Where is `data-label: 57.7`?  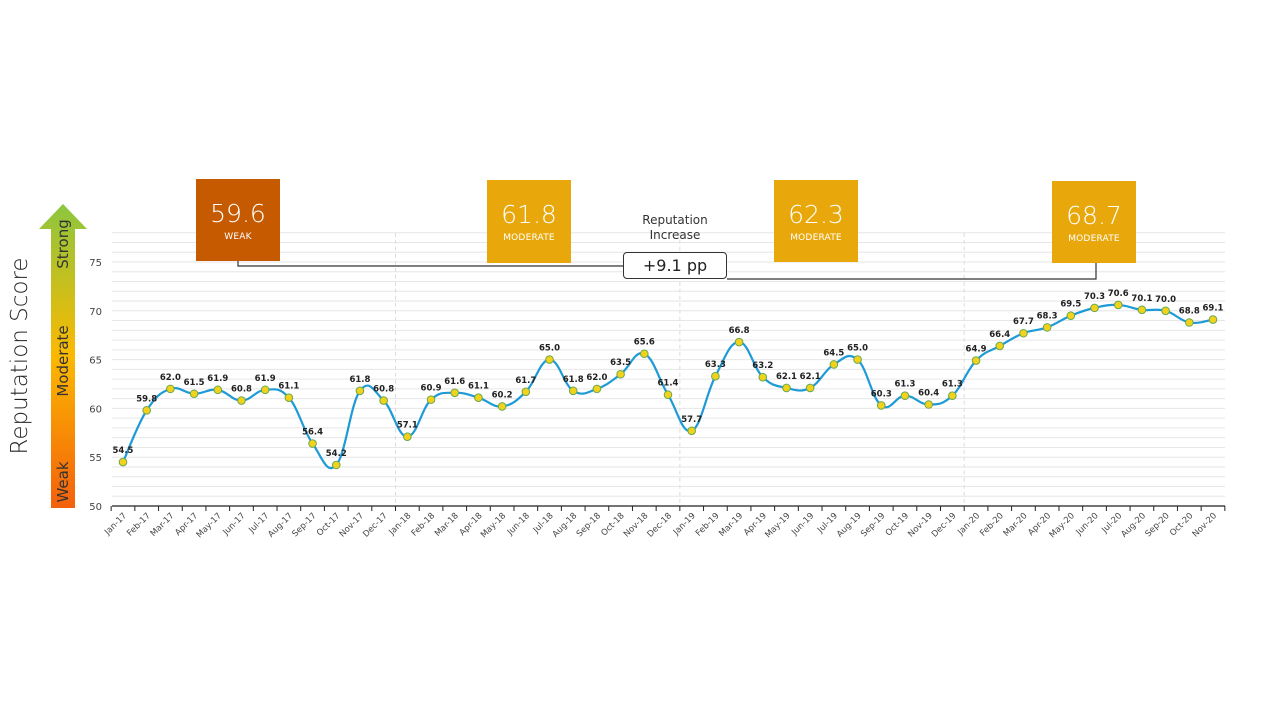
data-label: 57.7 is located at coordinates (691, 420).